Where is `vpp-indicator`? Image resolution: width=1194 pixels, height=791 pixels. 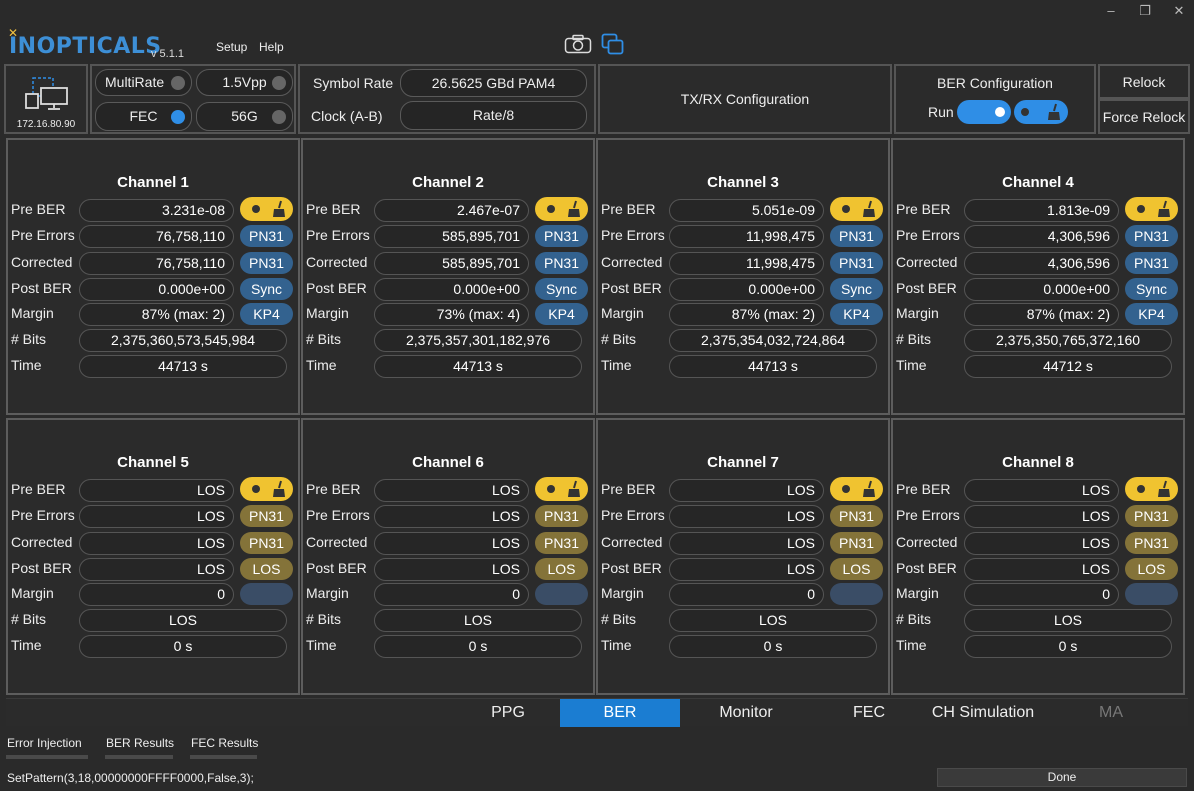 vpp-indicator is located at coordinates (279, 82).